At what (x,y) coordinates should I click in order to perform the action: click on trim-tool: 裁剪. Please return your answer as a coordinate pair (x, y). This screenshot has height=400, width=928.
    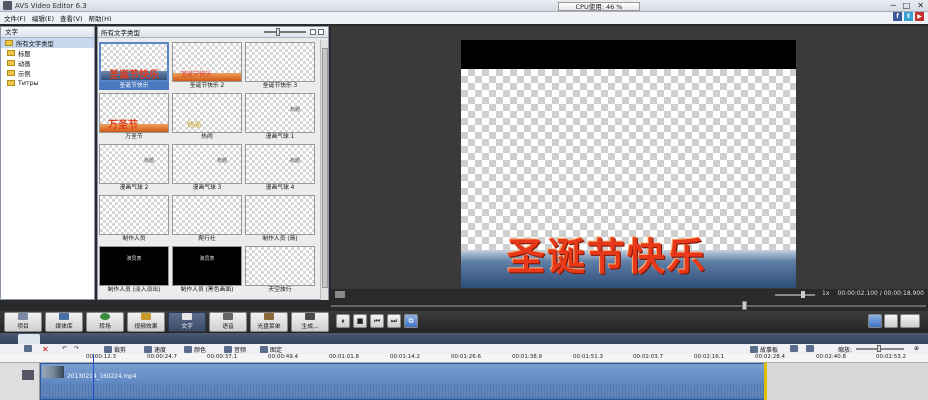
    Looking at the image, I should click on (115, 349).